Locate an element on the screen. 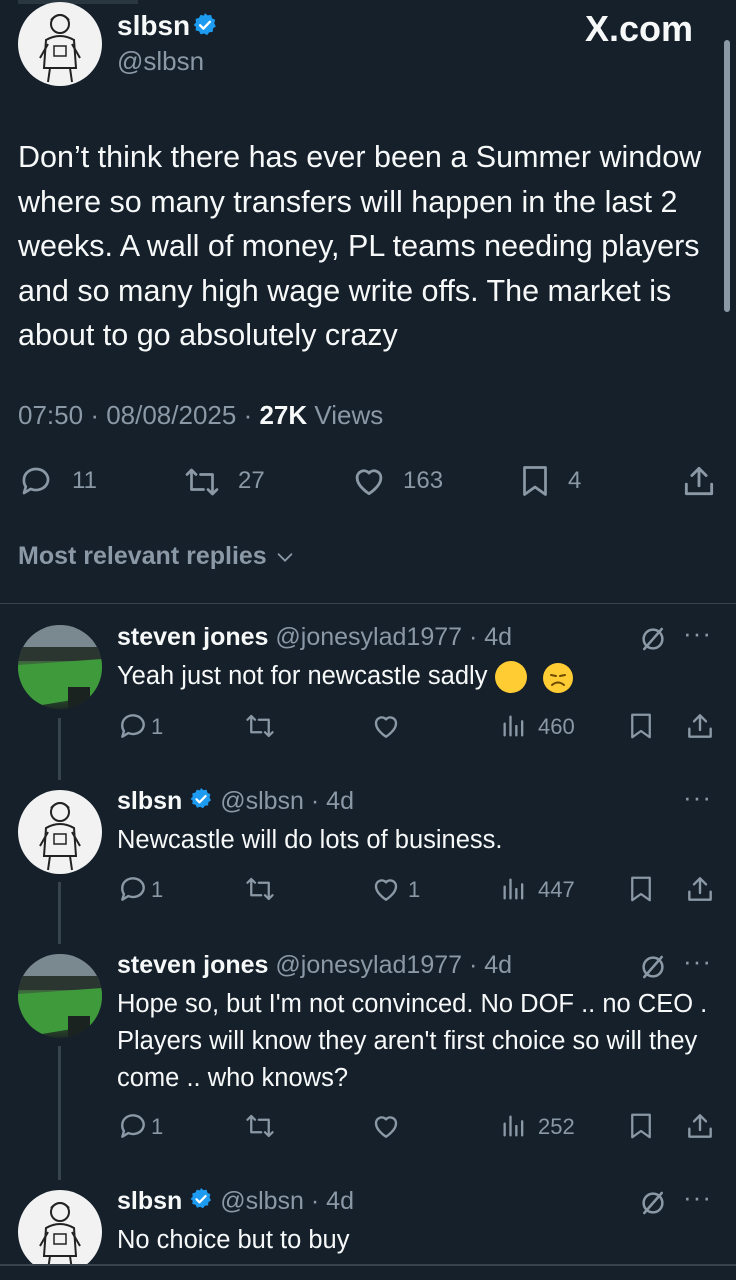  bookmark-count: 4 is located at coordinates (575, 480).